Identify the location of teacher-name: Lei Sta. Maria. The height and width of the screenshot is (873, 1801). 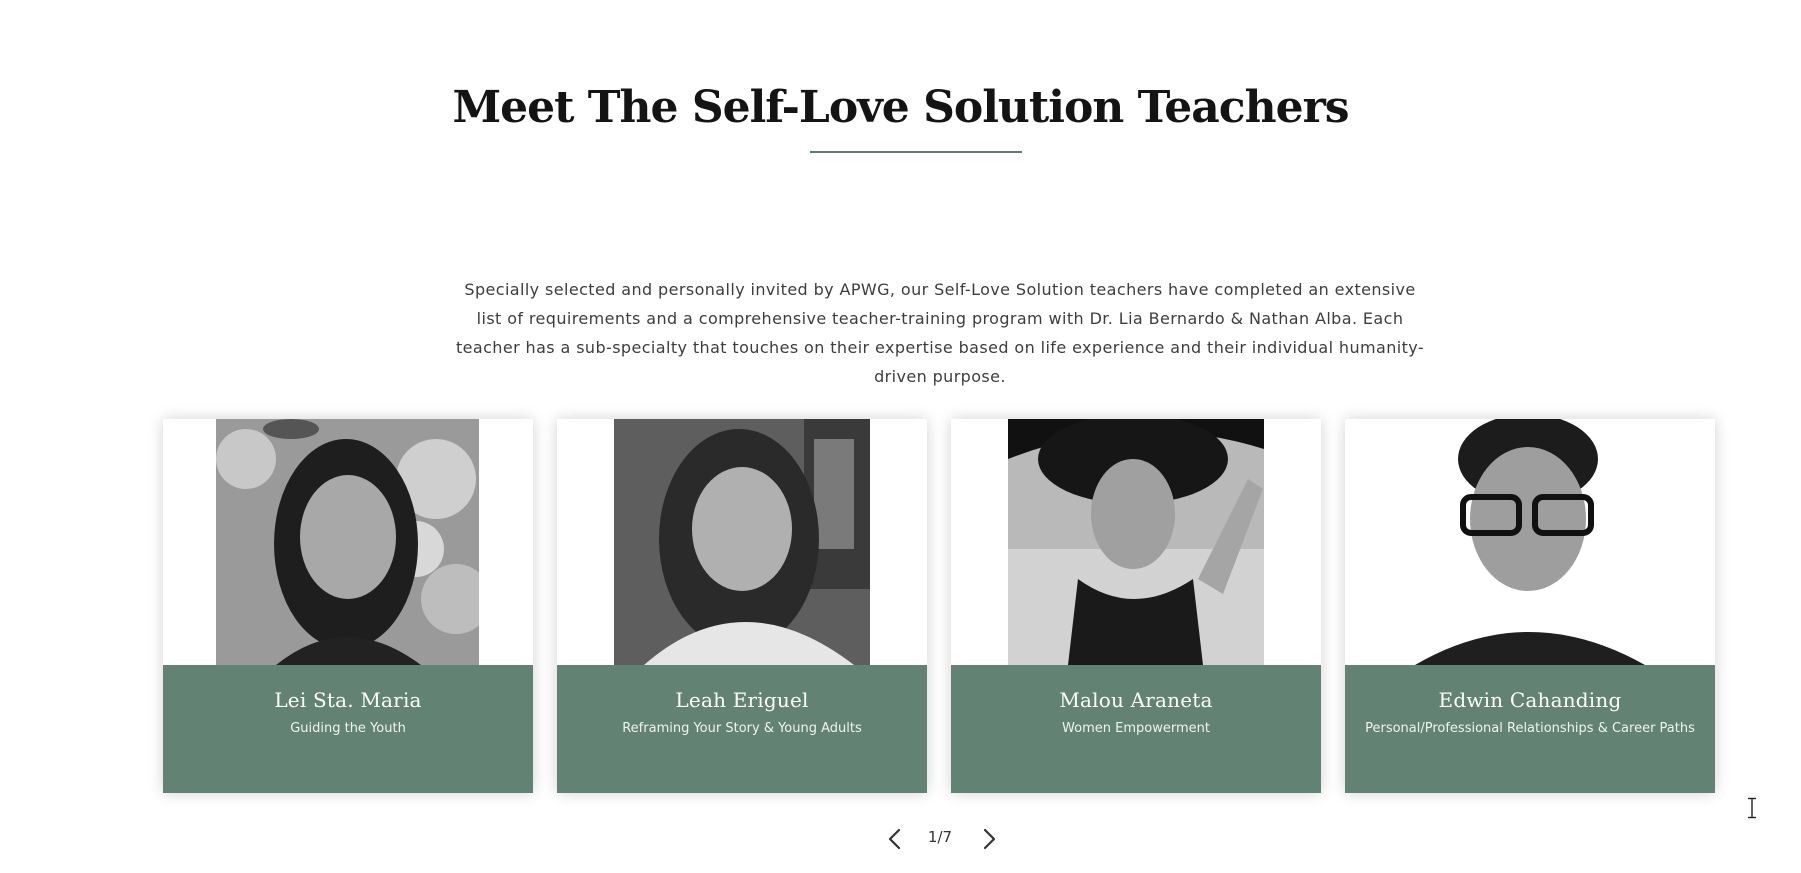
(348, 700).